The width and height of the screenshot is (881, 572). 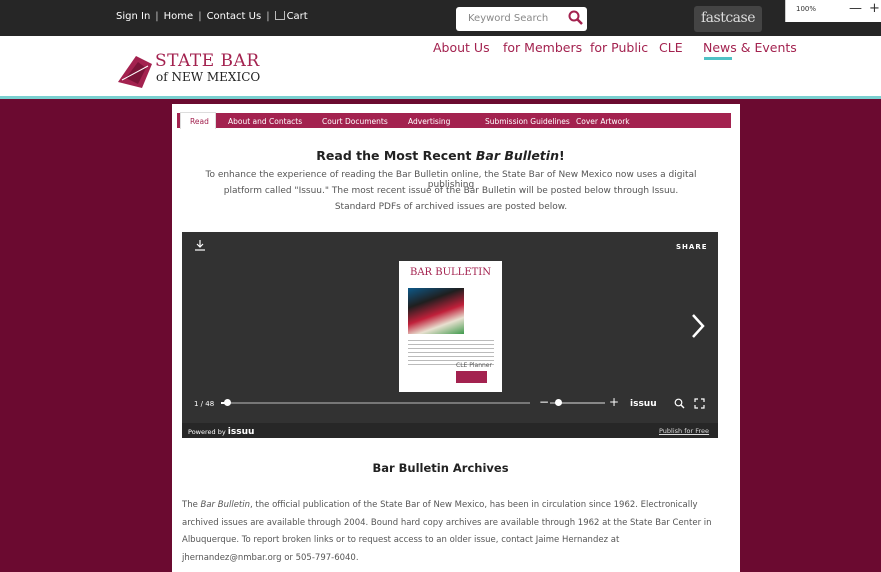 What do you see at coordinates (692, 247) in the screenshot?
I see `share-button: SHARE` at bounding box center [692, 247].